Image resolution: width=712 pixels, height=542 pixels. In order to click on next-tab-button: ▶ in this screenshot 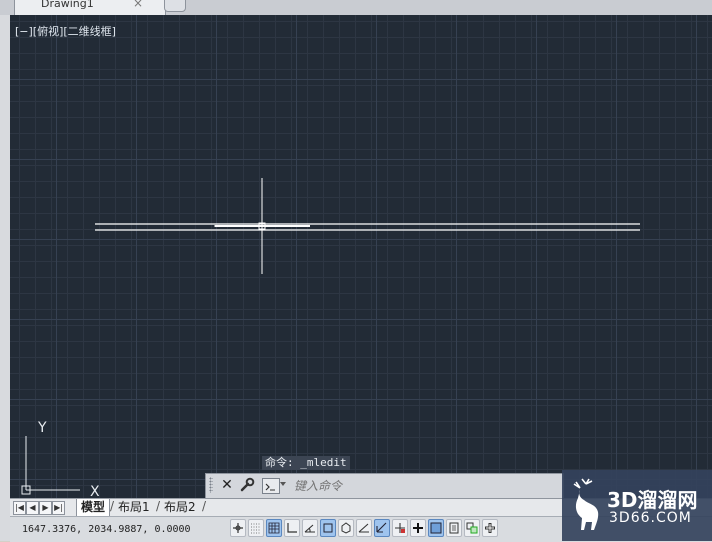, I will do `click(45, 508)`.